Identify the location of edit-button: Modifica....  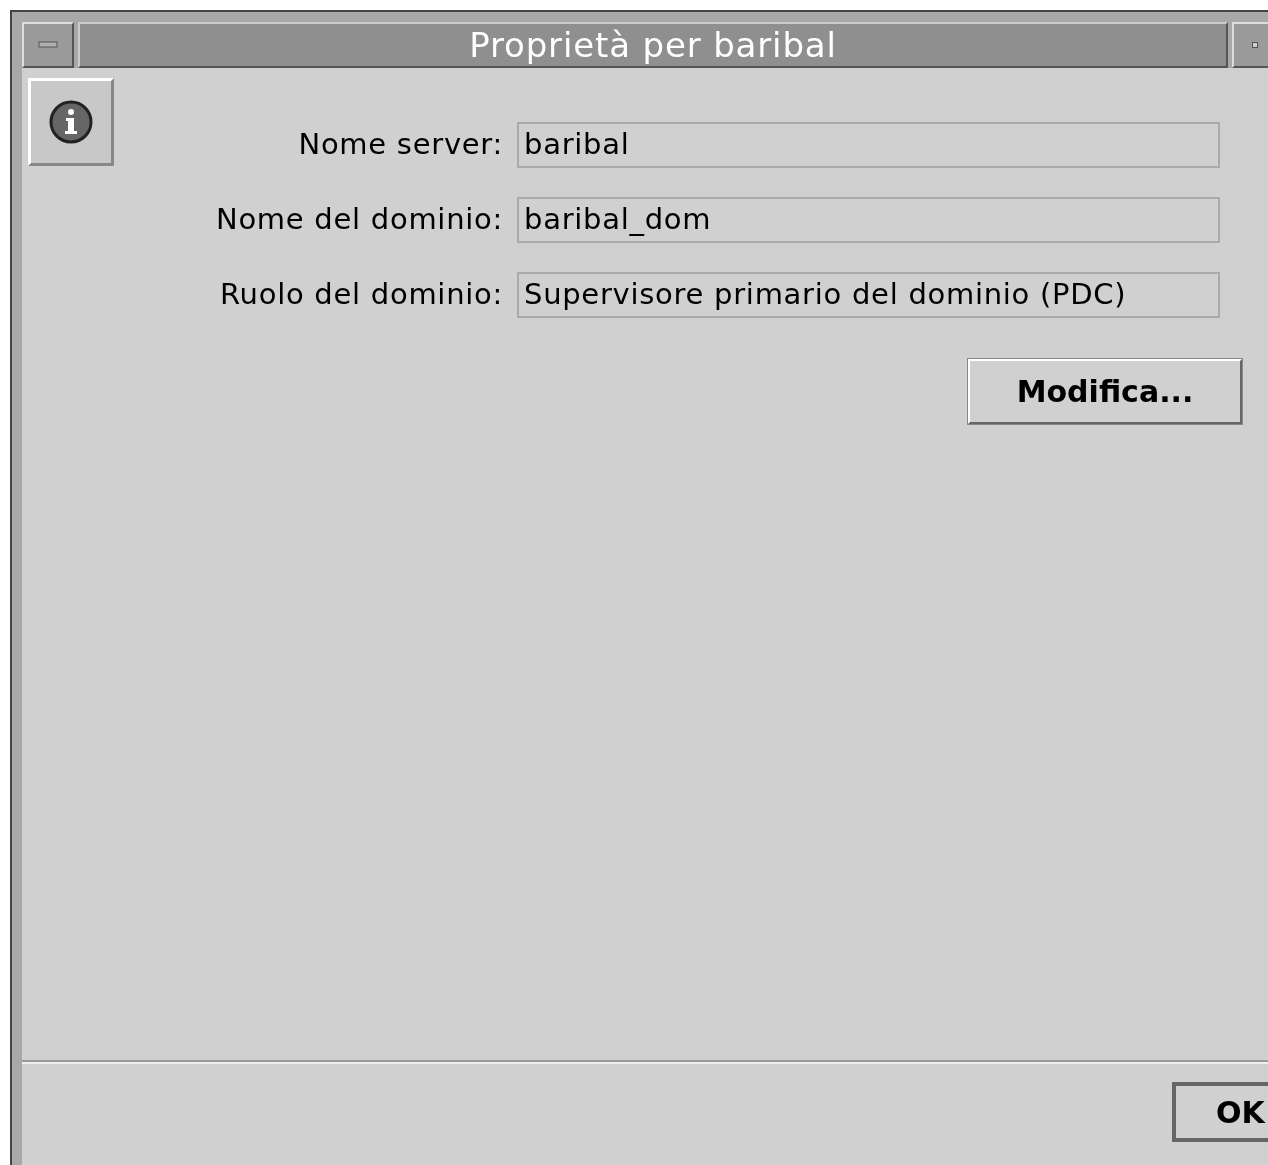
(1105, 391).